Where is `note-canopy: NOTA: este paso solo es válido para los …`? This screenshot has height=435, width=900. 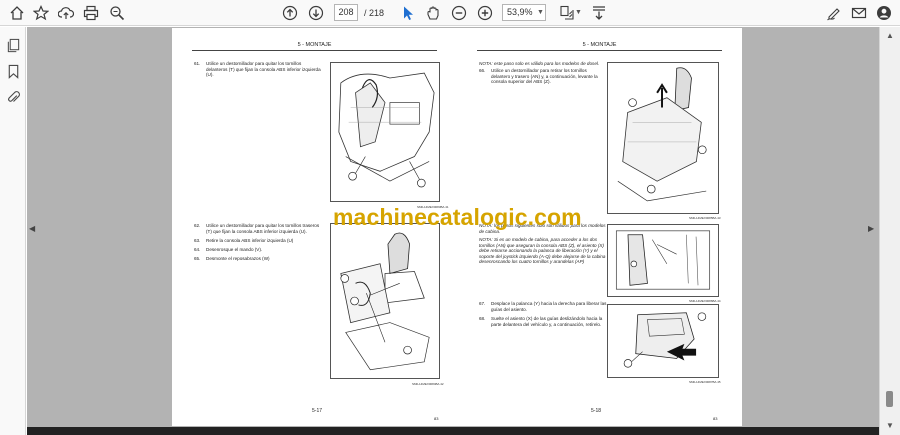
note-canopy: NOTA: este paso solo es válido para los … is located at coordinates (539, 63).